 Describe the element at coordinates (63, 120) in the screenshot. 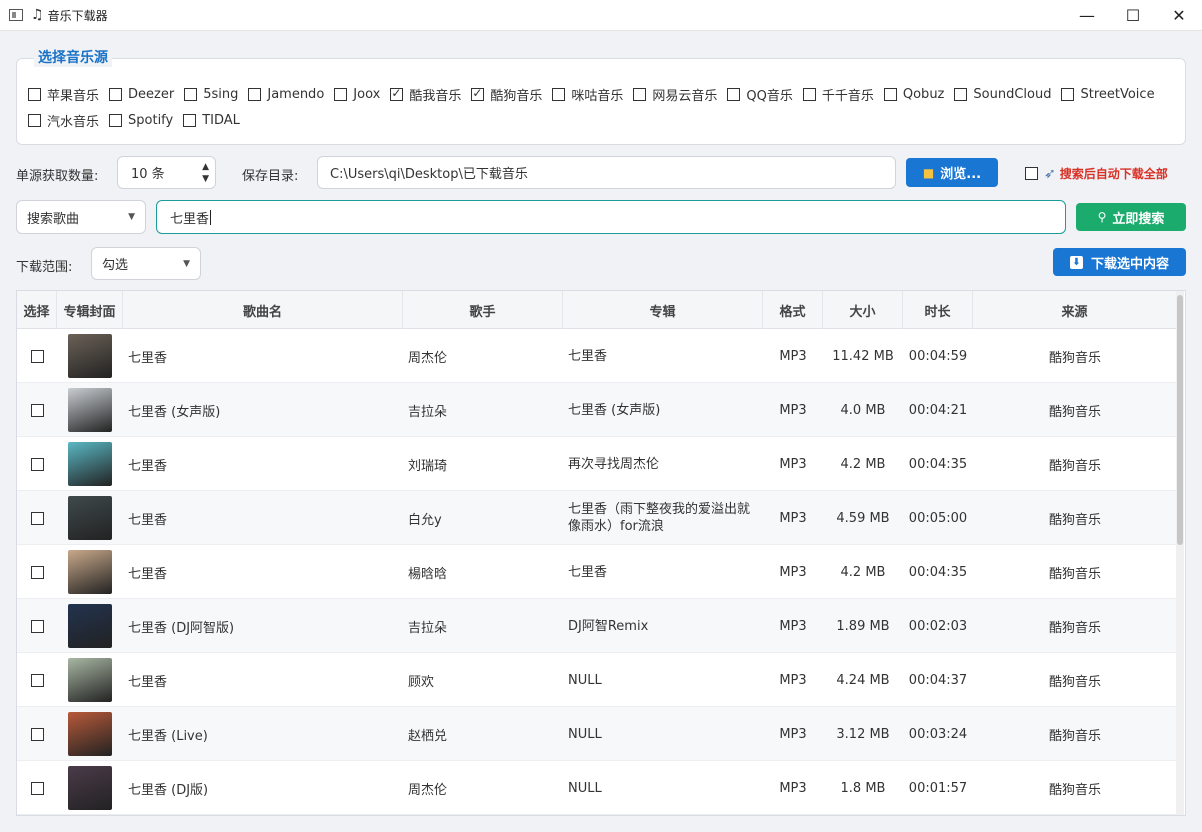

I see `source-option: 汽水音乐` at that location.